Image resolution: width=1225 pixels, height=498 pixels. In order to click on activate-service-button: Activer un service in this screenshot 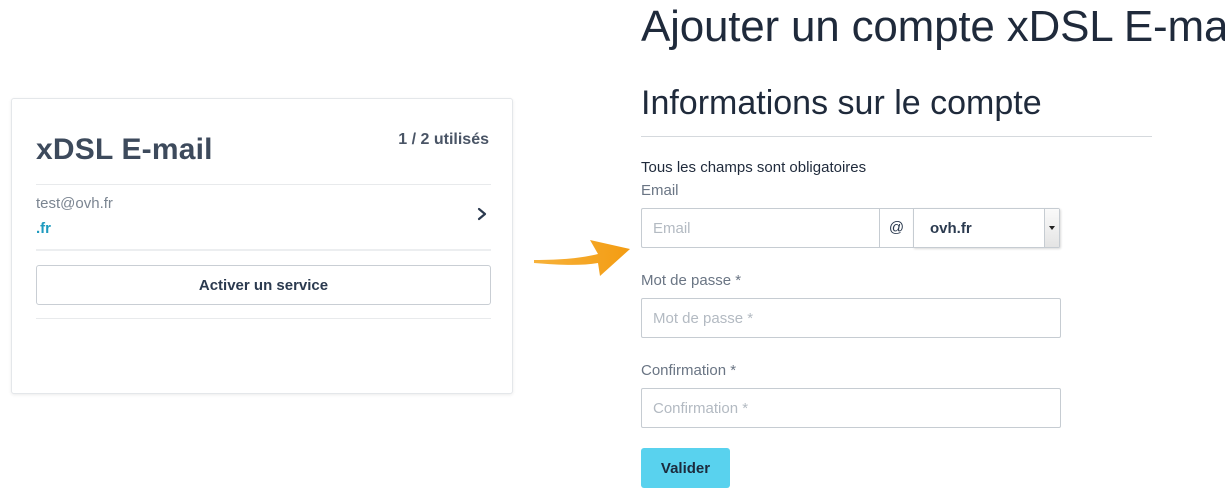, I will do `click(263, 285)`.